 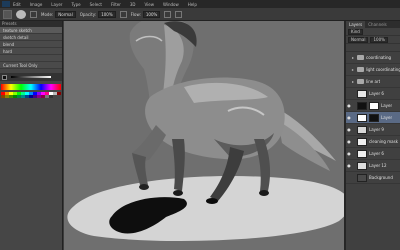 What do you see at coordinates (56, 4) in the screenshot?
I see `menu-layer: Layer` at bounding box center [56, 4].